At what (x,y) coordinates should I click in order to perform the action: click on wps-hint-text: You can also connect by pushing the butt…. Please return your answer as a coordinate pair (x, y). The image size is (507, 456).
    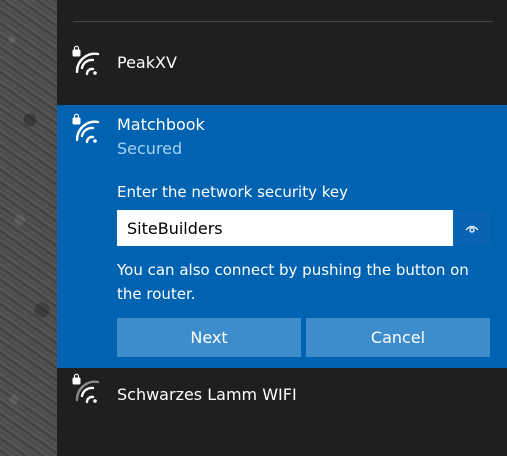
    Looking at the image, I should click on (293, 282).